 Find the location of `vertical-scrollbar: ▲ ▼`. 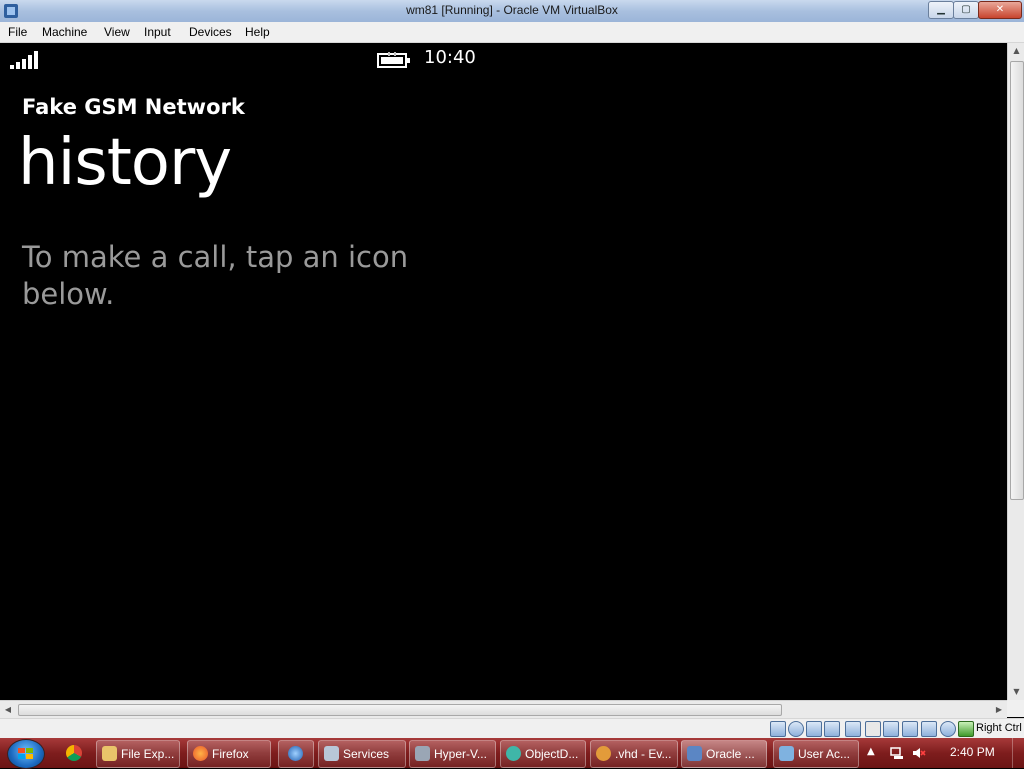

vertical-scrollbar: ▲ ▼ is located at coordinates (1015, 371).